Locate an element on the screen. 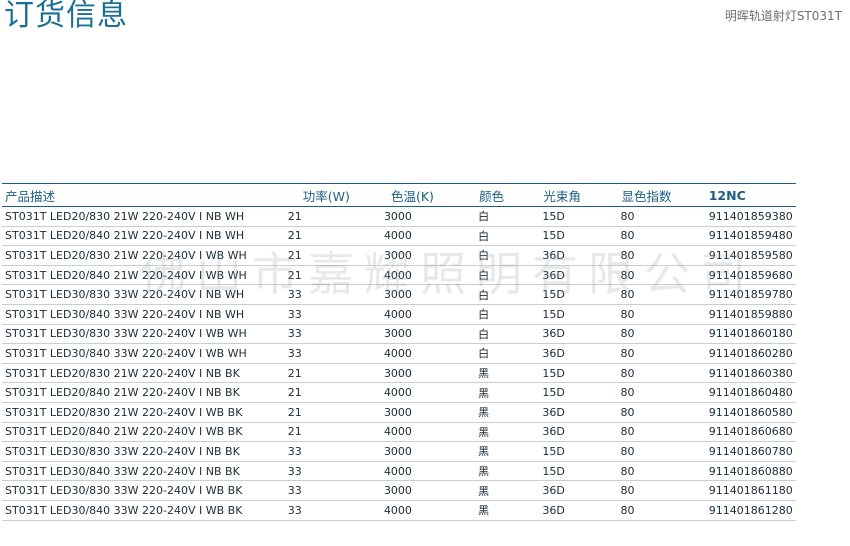 This screenshot has height=546, width=850. cell-description: ST031T LED20/830 21W 220-240V I WB BK is located at coordinates (143, 412).